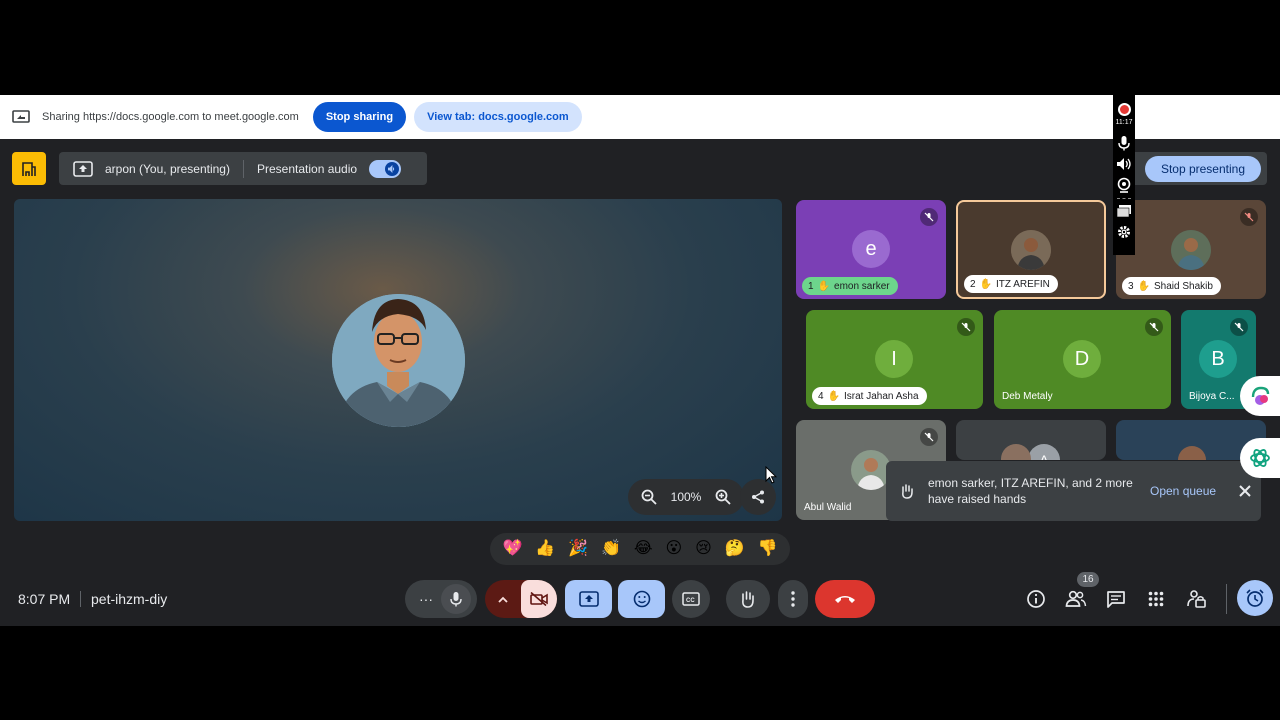 This screenshot has height=720, width=1280. Describe the element at coordinates (1124, 185) in the screenshot. I see `webcam-icon` at that location.